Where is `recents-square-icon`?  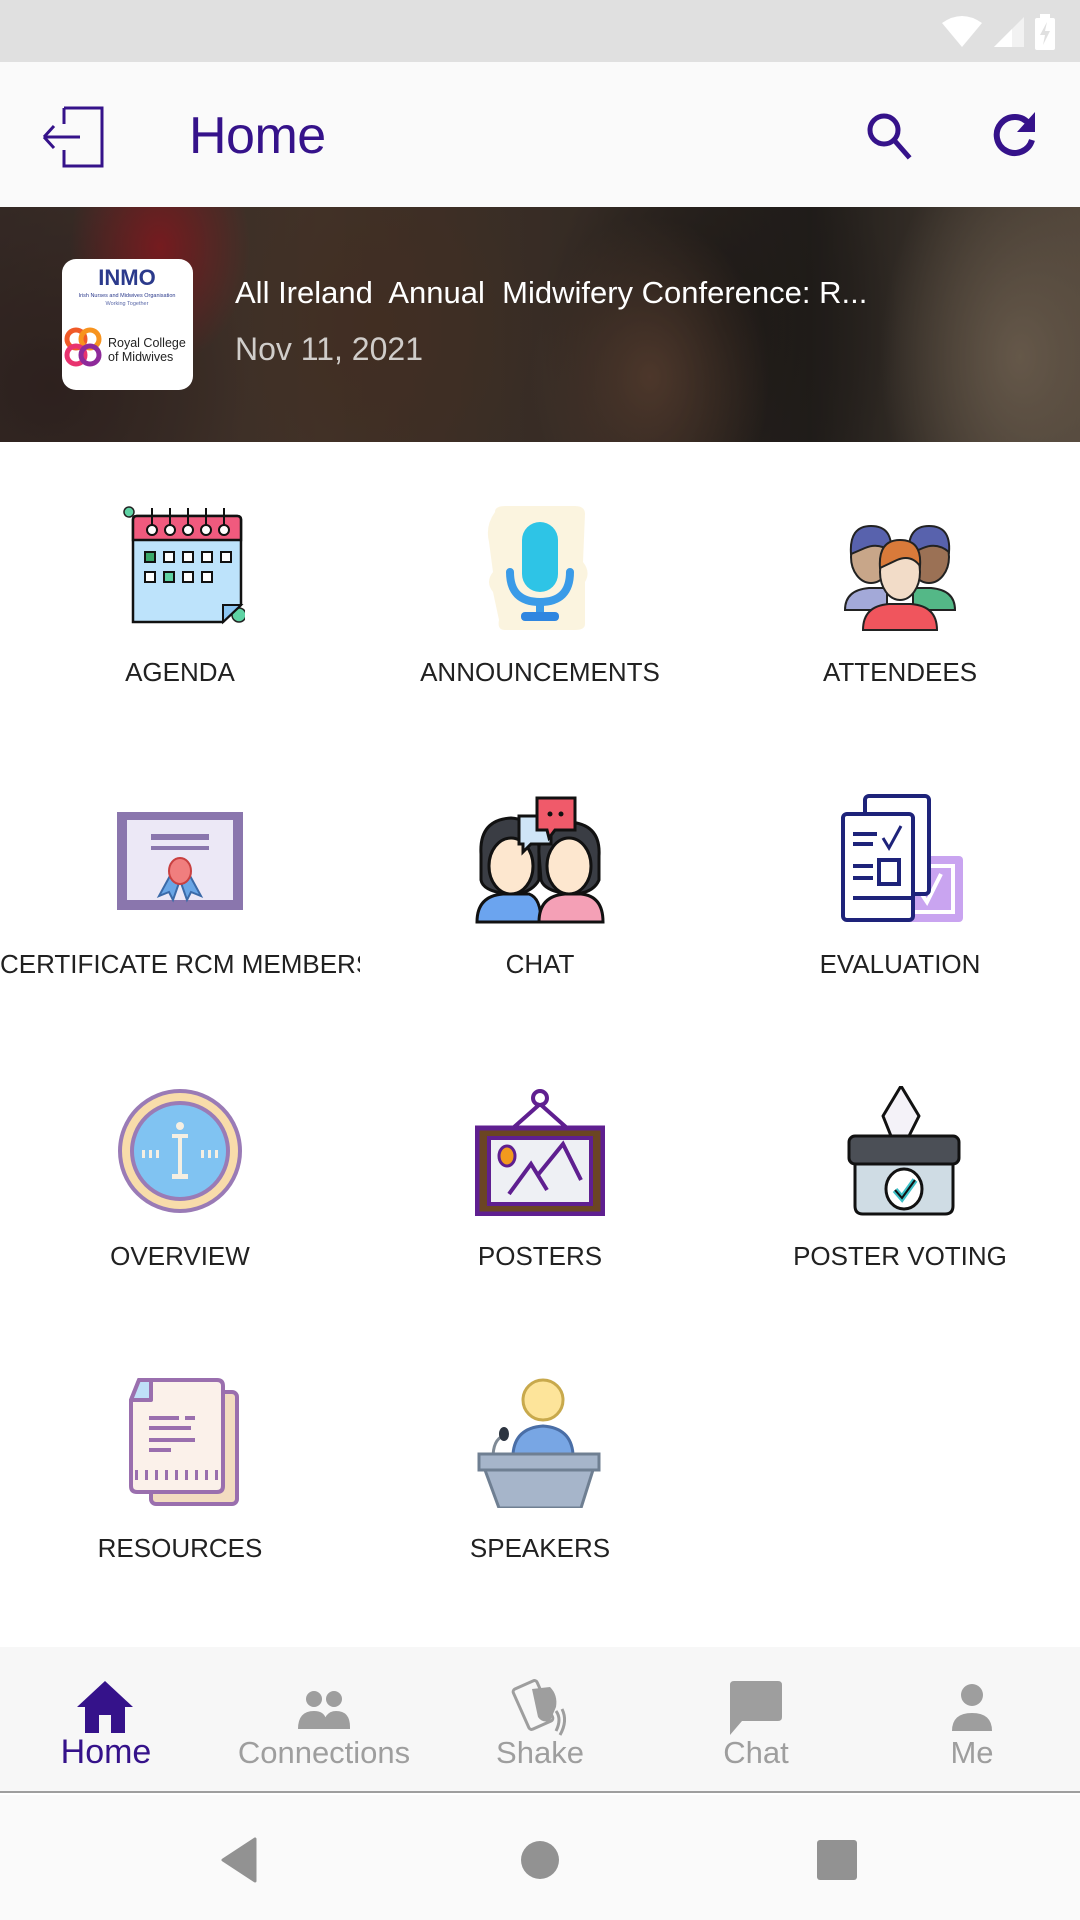 recents-square-icon is located at coordinates (837, 1860).